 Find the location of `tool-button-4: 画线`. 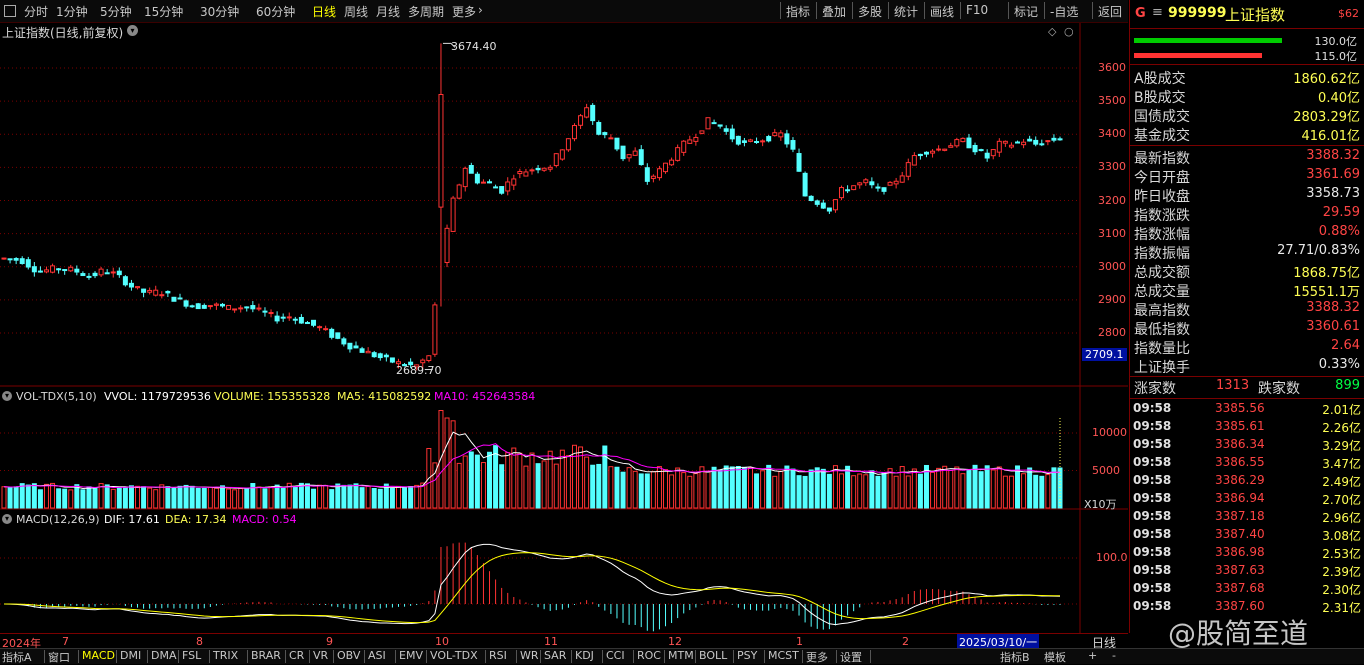

tool-button-4: 画线 is located at coordinates (942, 11).